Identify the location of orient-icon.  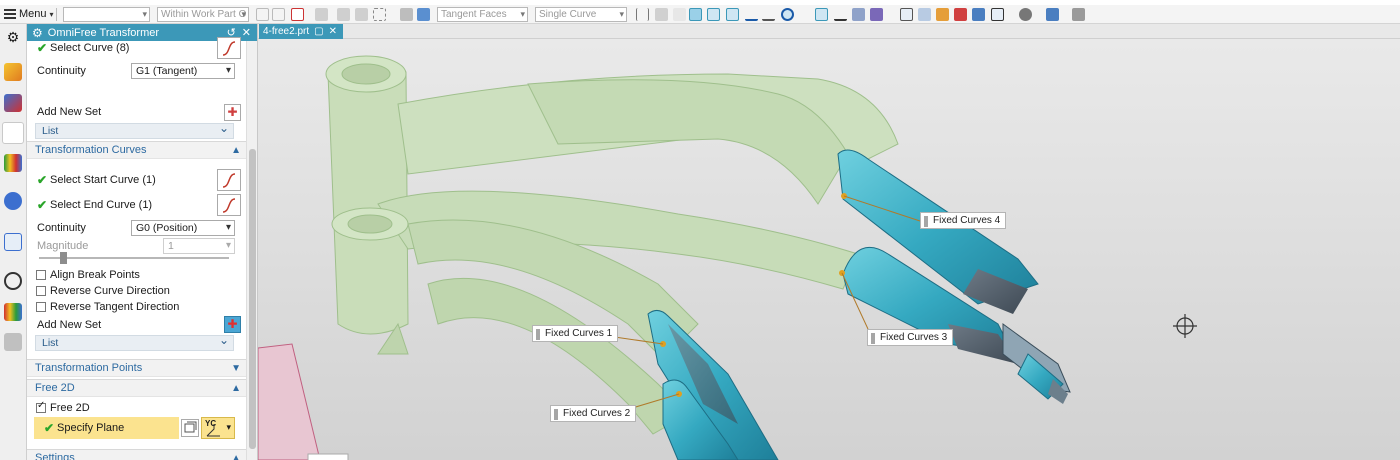
(924, 14).